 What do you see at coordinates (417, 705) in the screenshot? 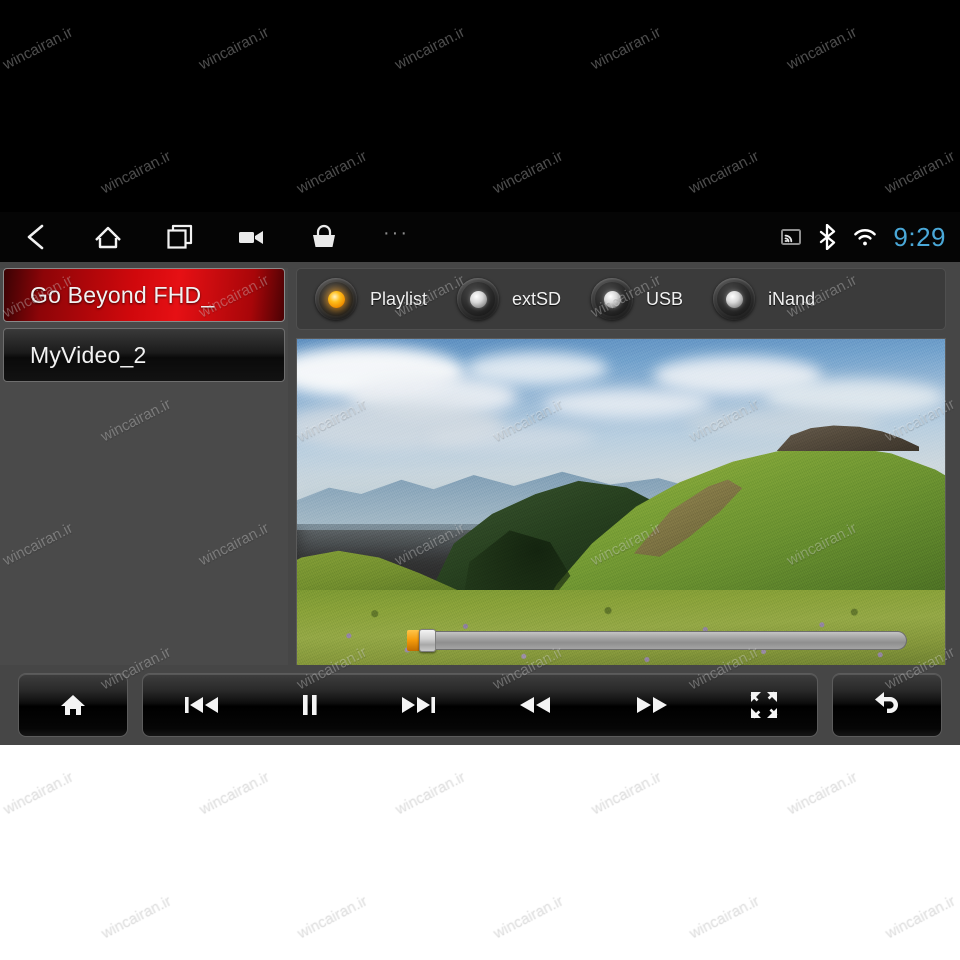
I see `next-button` at bounding box center [417, 705].